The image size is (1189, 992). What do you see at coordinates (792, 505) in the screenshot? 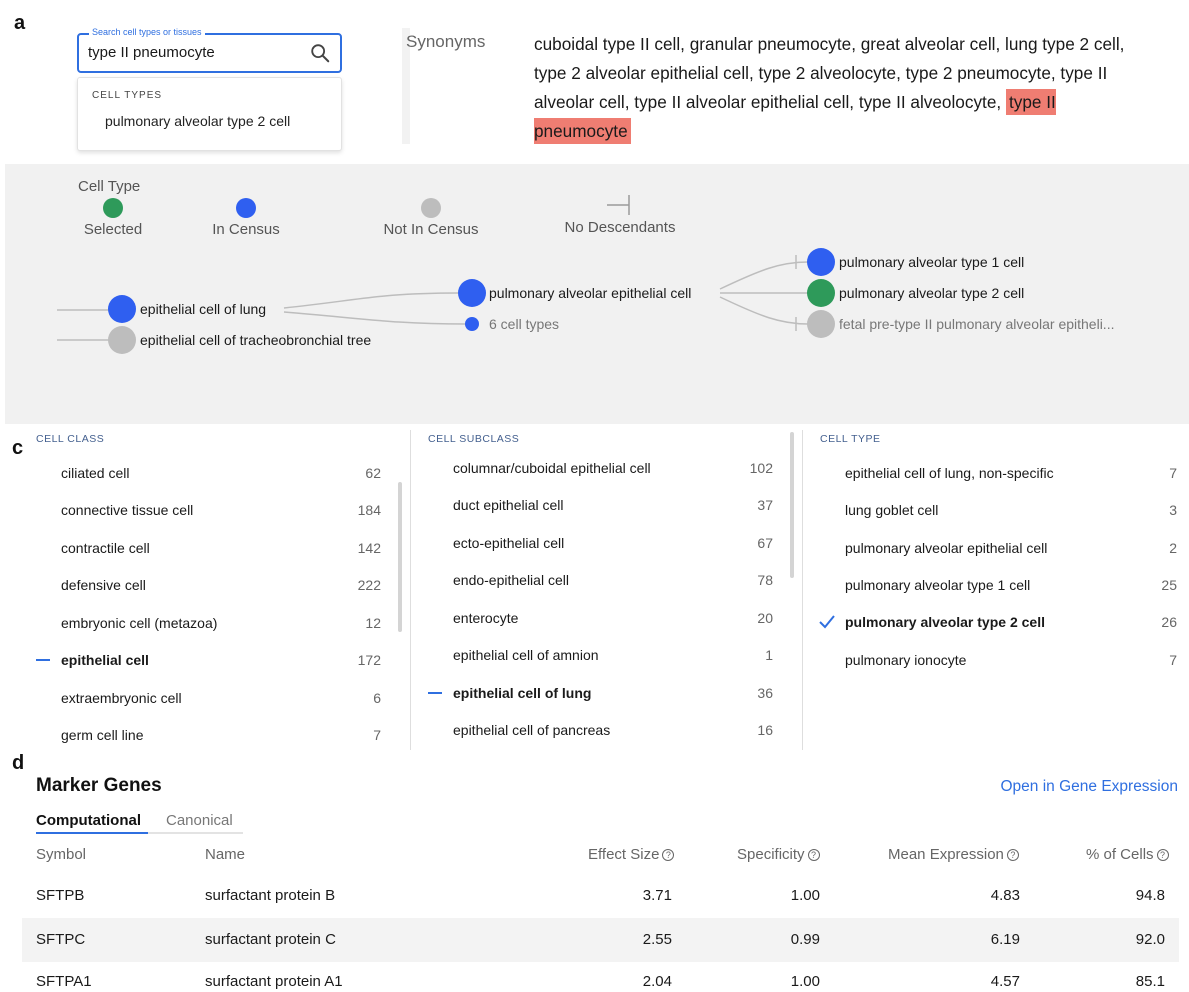
I see `cell-subclass-scrollbar` at bounding box center [792, 505].